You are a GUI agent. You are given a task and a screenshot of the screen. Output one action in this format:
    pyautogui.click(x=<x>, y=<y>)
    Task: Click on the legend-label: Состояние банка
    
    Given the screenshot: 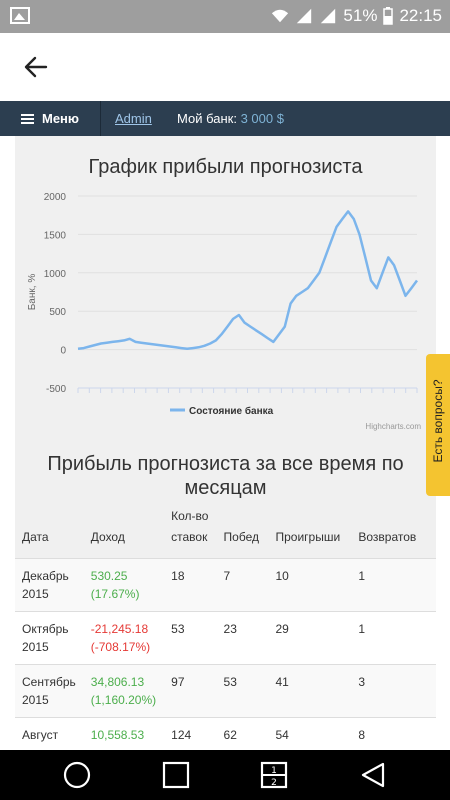 What is the action you would take?
    pyautogui.click(x=231, y=411)
    